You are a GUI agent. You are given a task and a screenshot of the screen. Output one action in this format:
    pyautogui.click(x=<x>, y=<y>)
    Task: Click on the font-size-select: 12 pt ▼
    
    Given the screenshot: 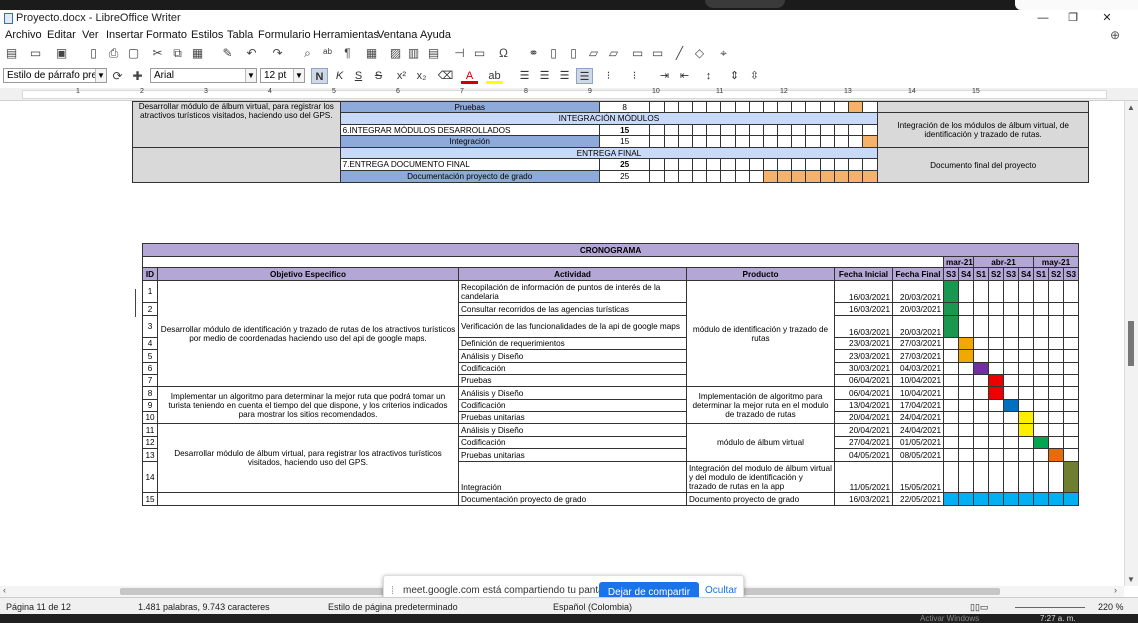 What is the action you would take?
    pyautogui.click(x=282, y=75)
    